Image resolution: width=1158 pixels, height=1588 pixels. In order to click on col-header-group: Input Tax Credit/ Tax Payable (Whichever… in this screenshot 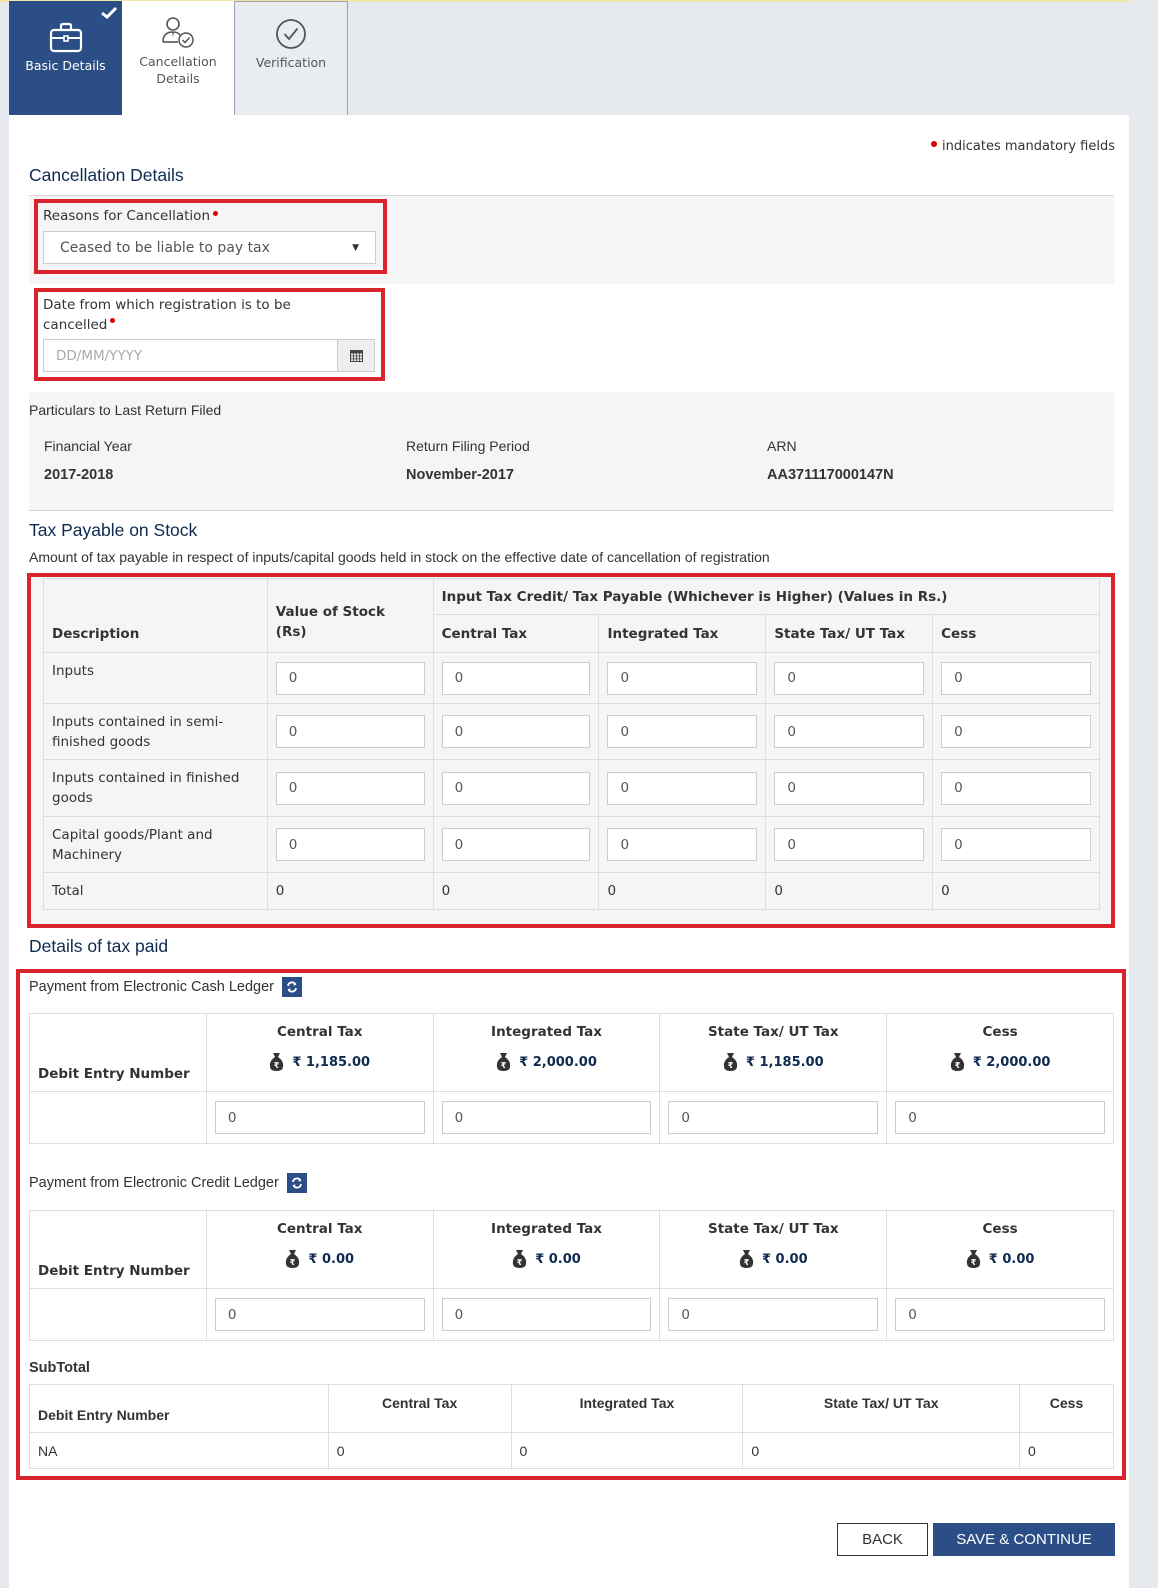, I will do `click(766, 596)`.